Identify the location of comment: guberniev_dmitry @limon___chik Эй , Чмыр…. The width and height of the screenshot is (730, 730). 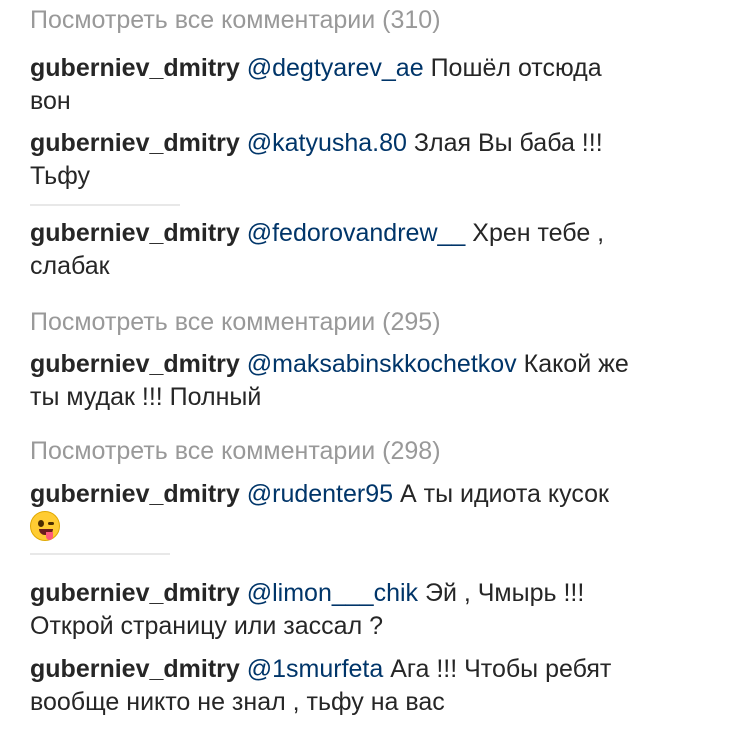
(373, 610).